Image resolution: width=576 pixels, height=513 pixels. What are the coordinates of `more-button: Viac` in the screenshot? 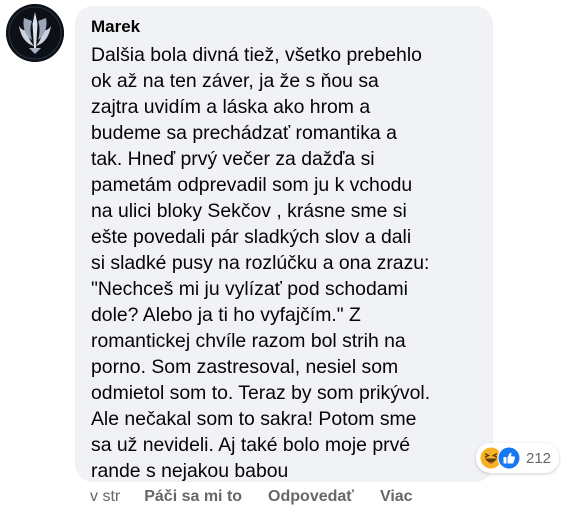 It's located at (396, 497).